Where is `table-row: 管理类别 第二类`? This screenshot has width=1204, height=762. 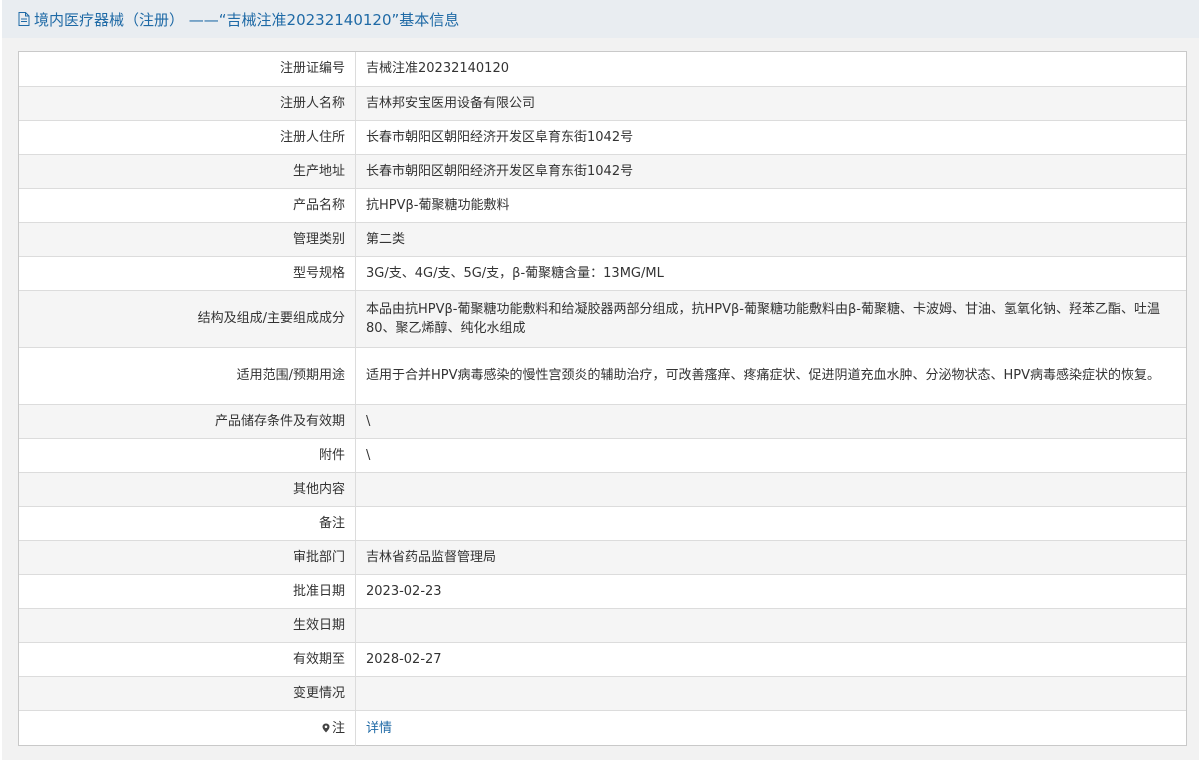
table-row: 管理类别 第二类 is located at coordinates (602, 239).